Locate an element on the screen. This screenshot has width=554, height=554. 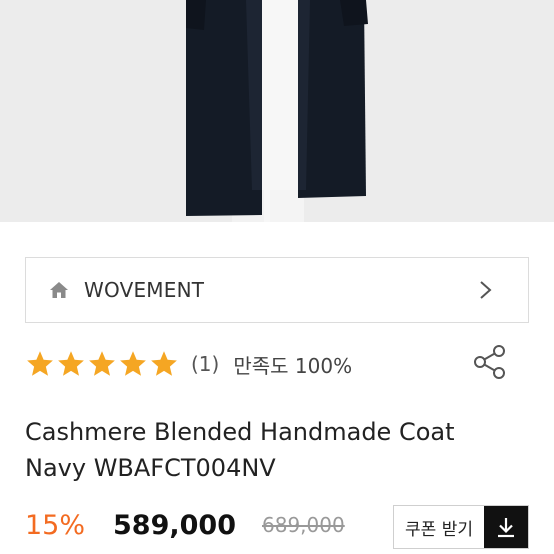
discount-rate: 15% is located at coordinates (55, 525).